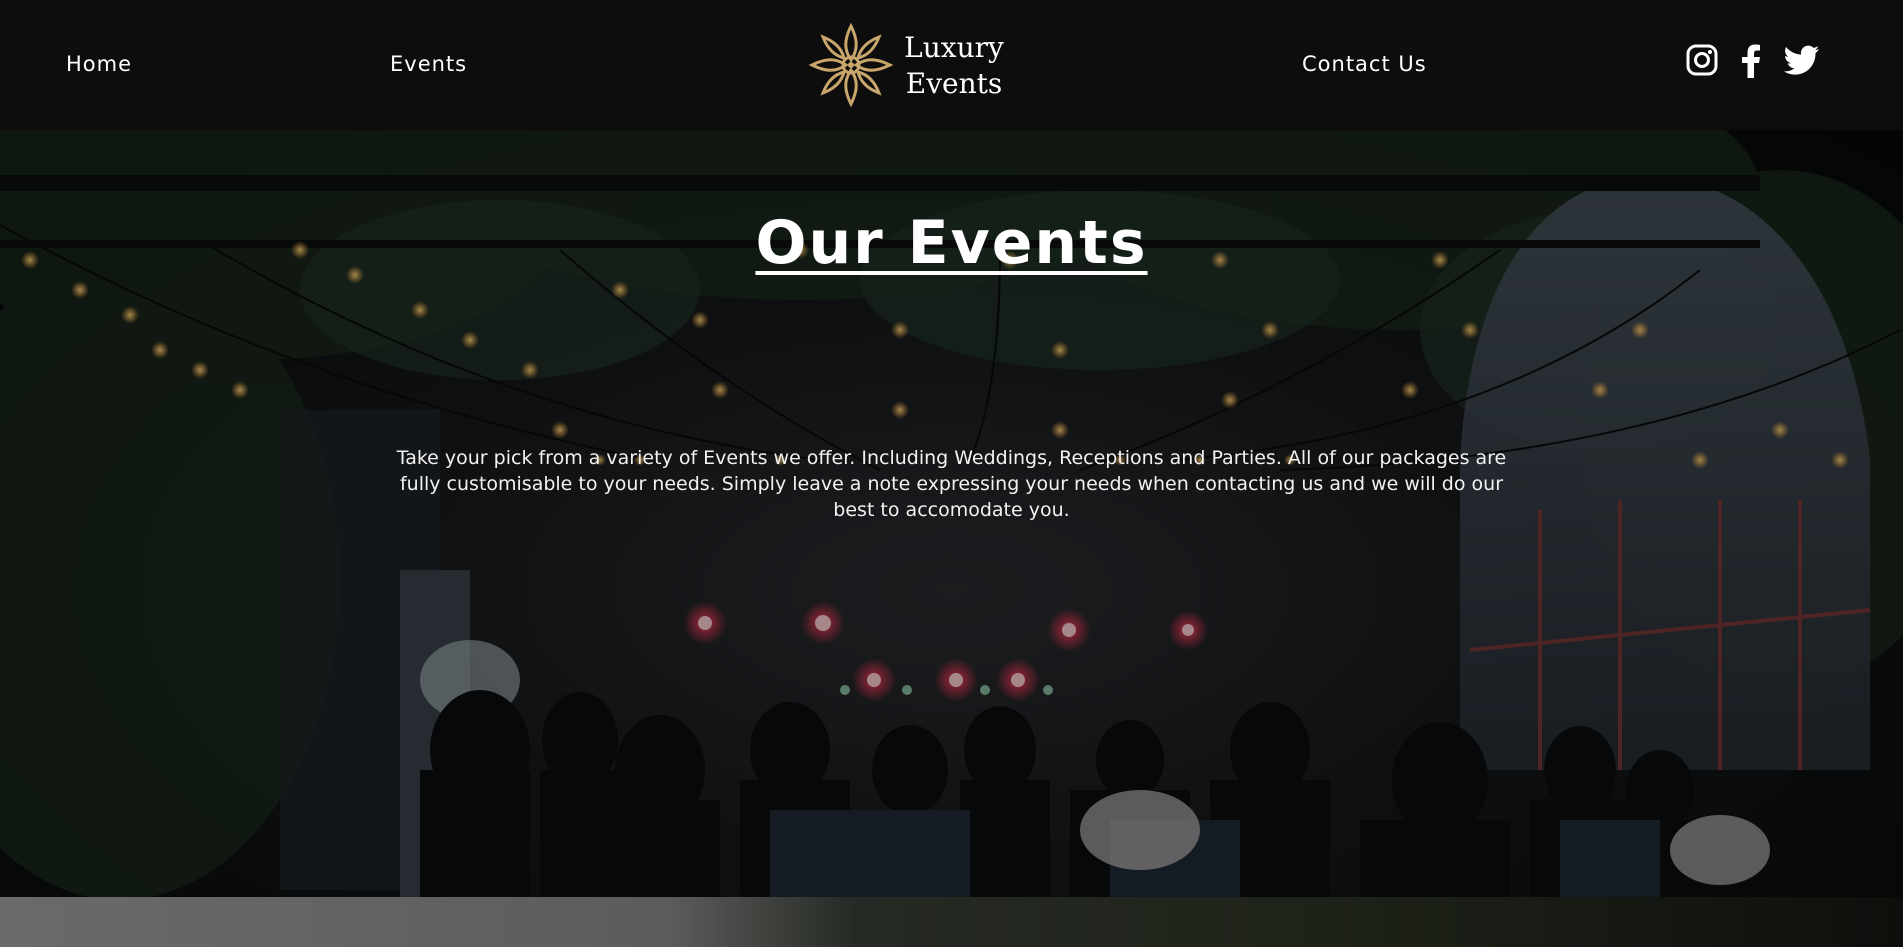 This screenshot has height=947, width=1903. I want to click on site-logo: Luxury Events, so click(906, 65).